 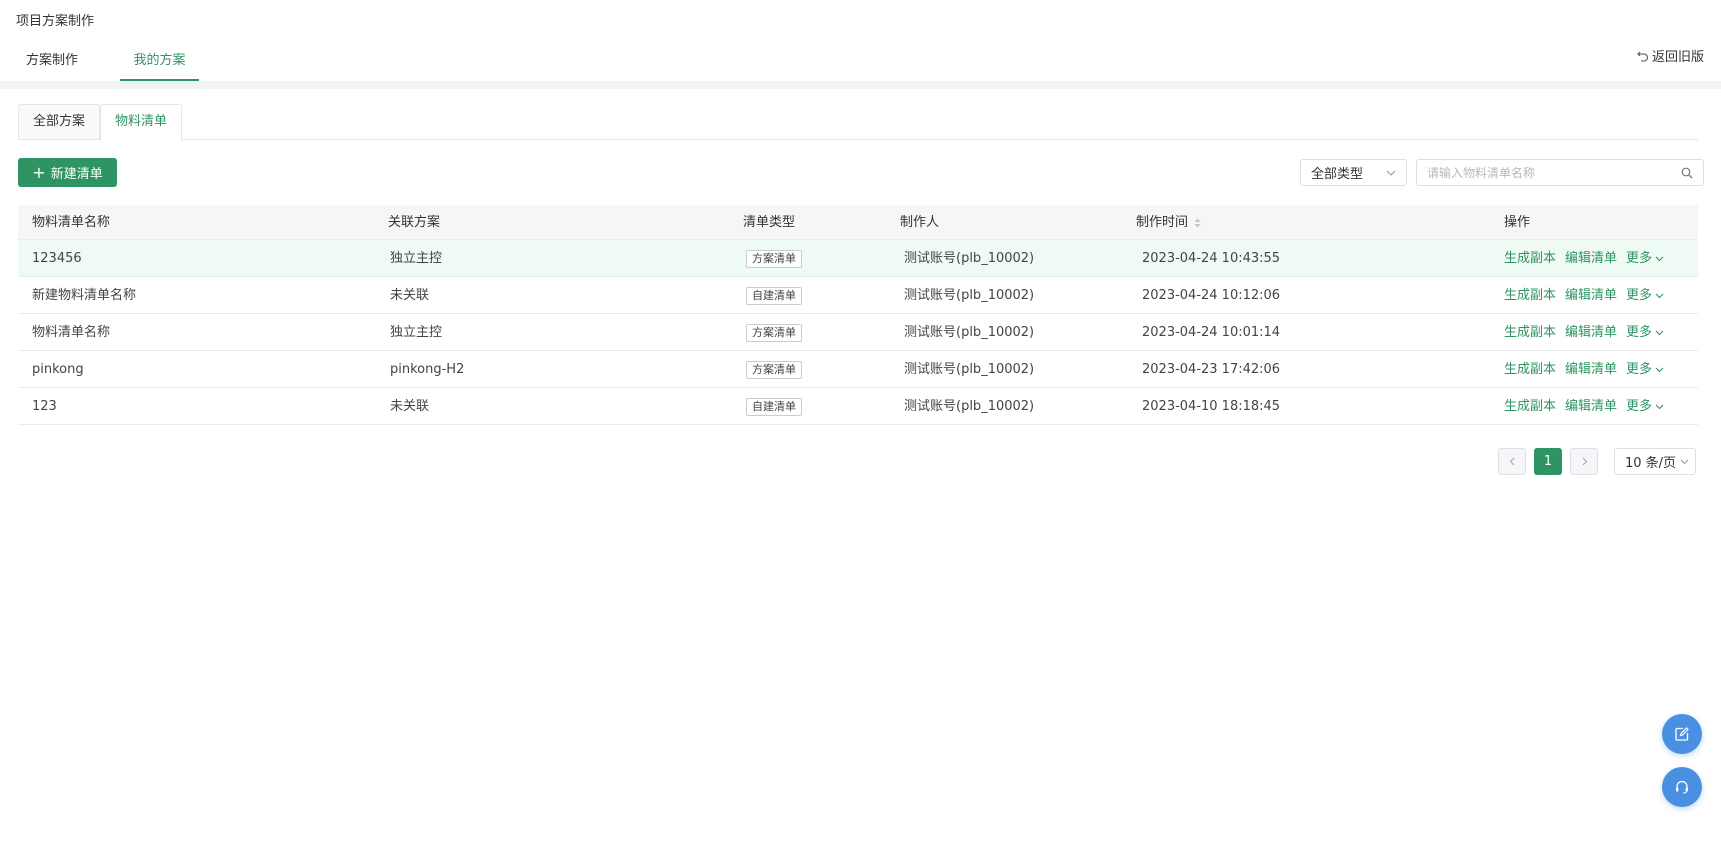 What do you see at coordinates (57, 258) in the screenshot?
I see `cell-name: 123456` at bounding box center [57, 258].